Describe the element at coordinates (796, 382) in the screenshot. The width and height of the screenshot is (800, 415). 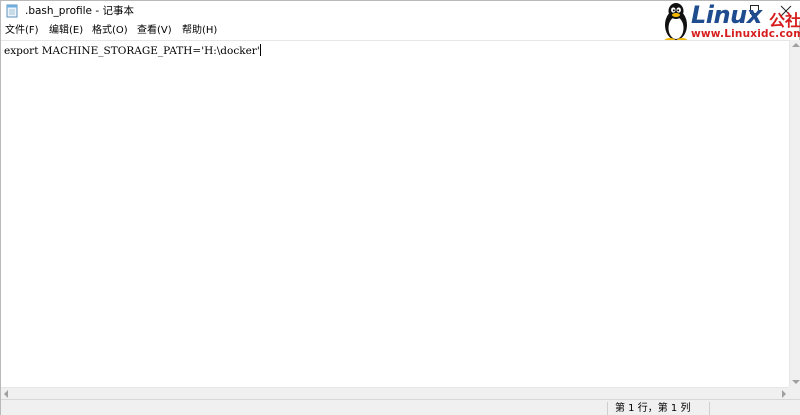
I see `scroll-down-arrow-icon` at that location.